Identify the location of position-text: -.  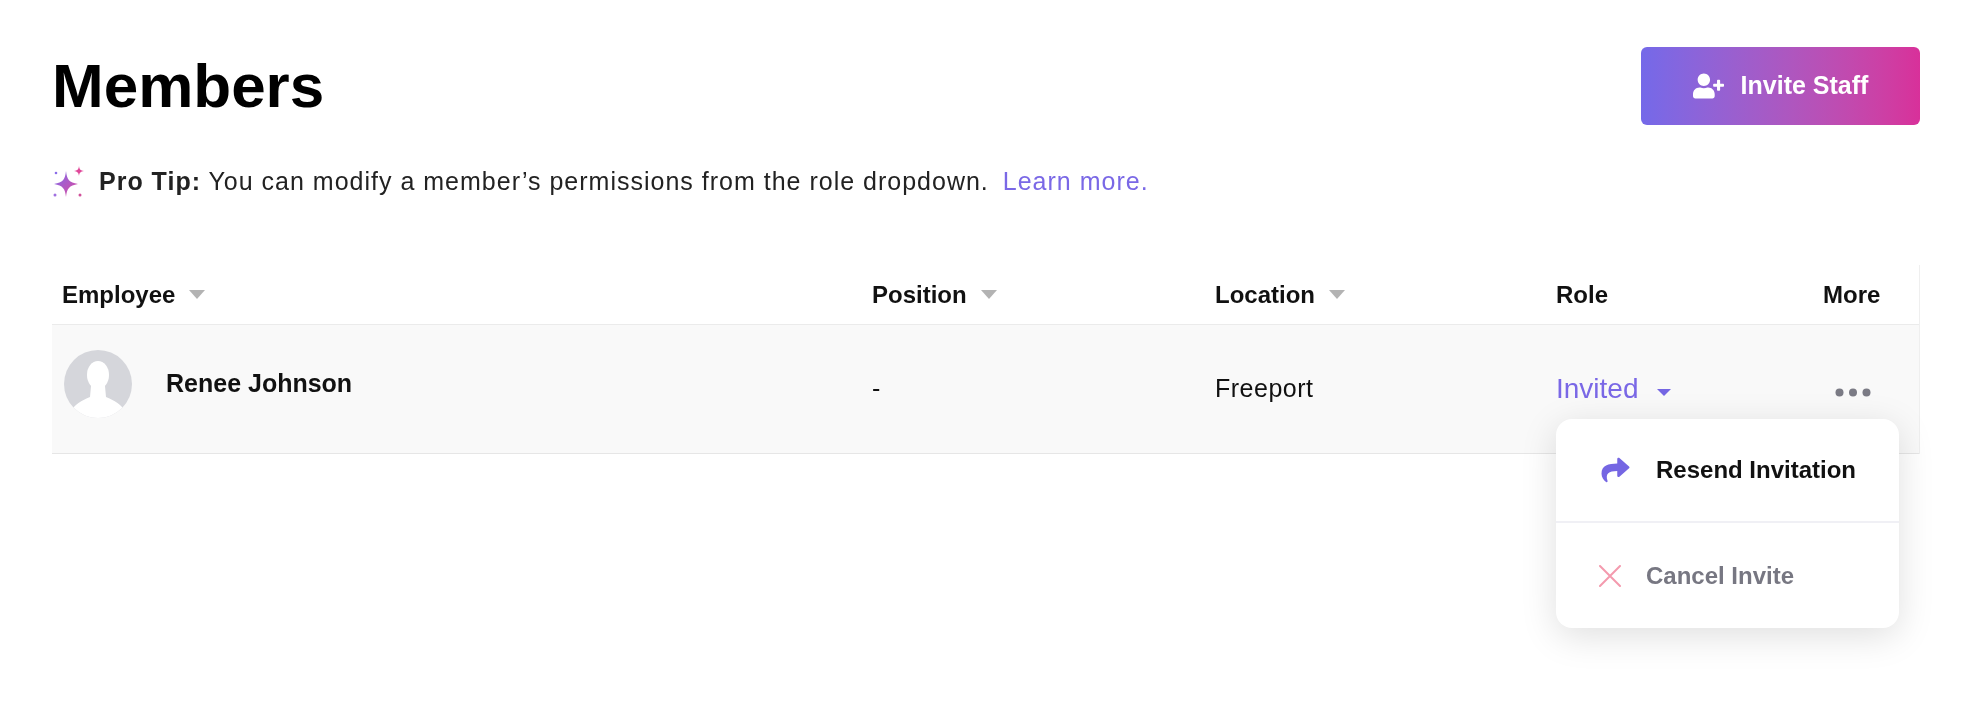
(876, 389).